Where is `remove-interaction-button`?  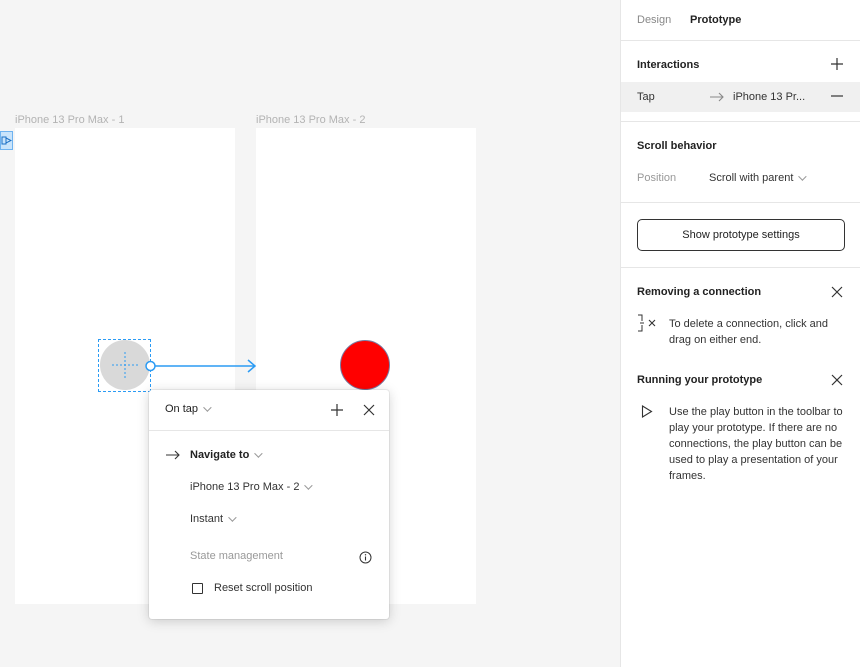 remove-interaction-button is located at coordinates (837, 96).